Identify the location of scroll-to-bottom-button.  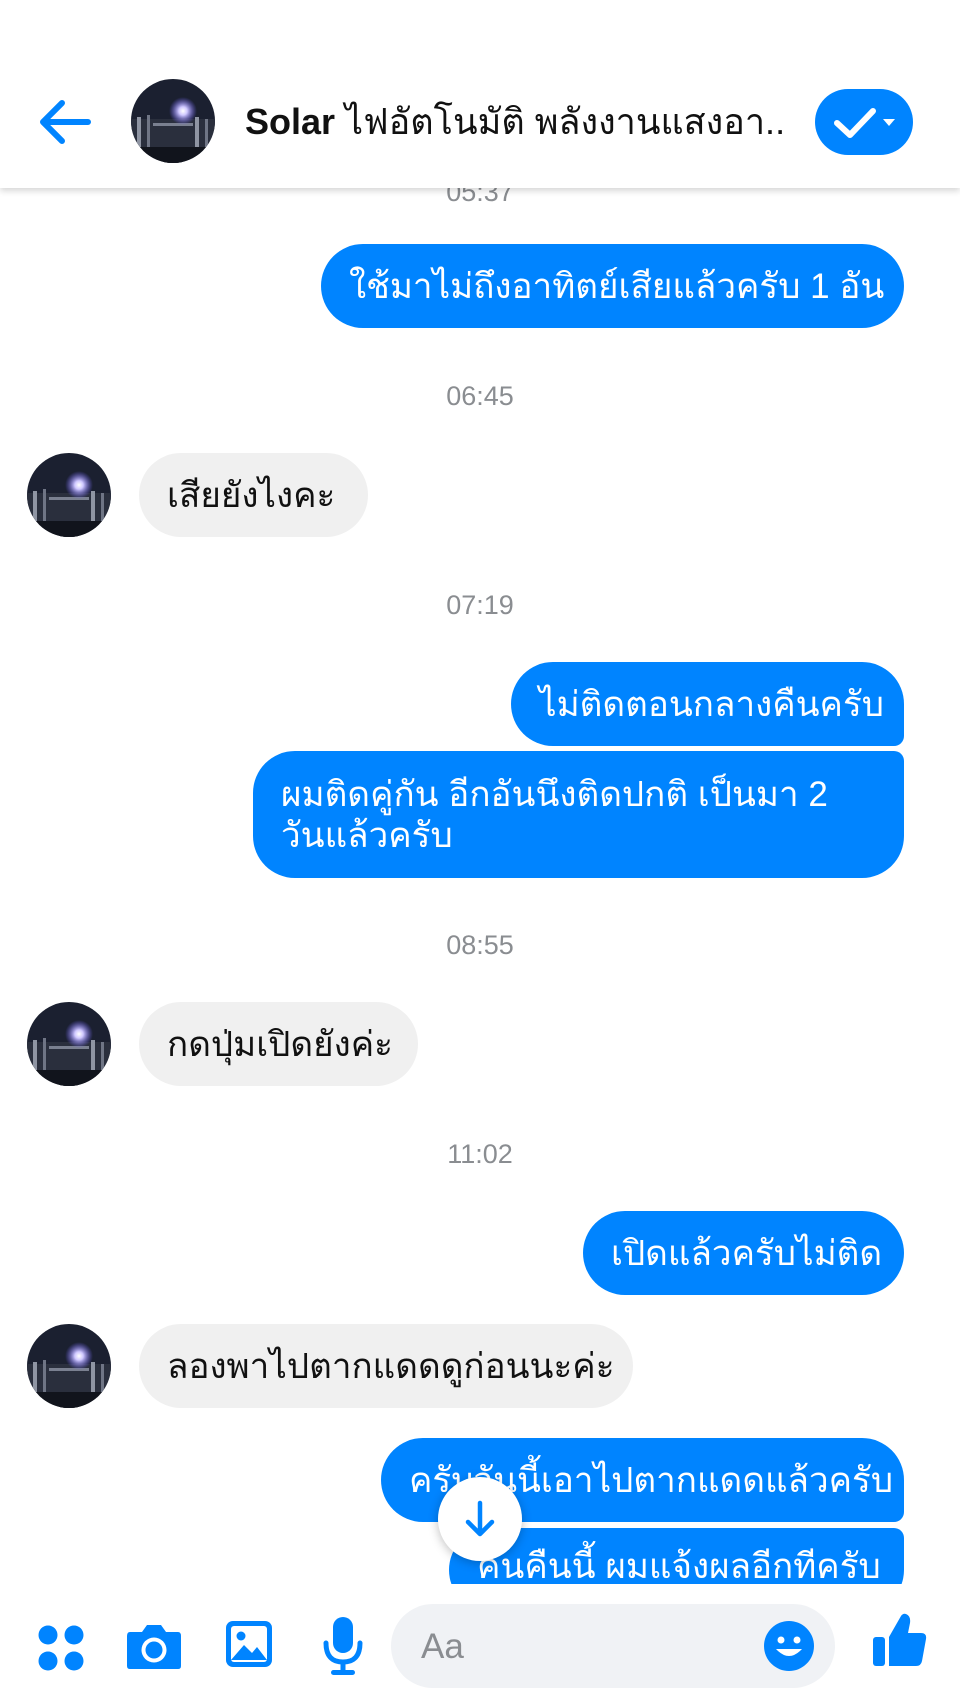
(480, 1519).